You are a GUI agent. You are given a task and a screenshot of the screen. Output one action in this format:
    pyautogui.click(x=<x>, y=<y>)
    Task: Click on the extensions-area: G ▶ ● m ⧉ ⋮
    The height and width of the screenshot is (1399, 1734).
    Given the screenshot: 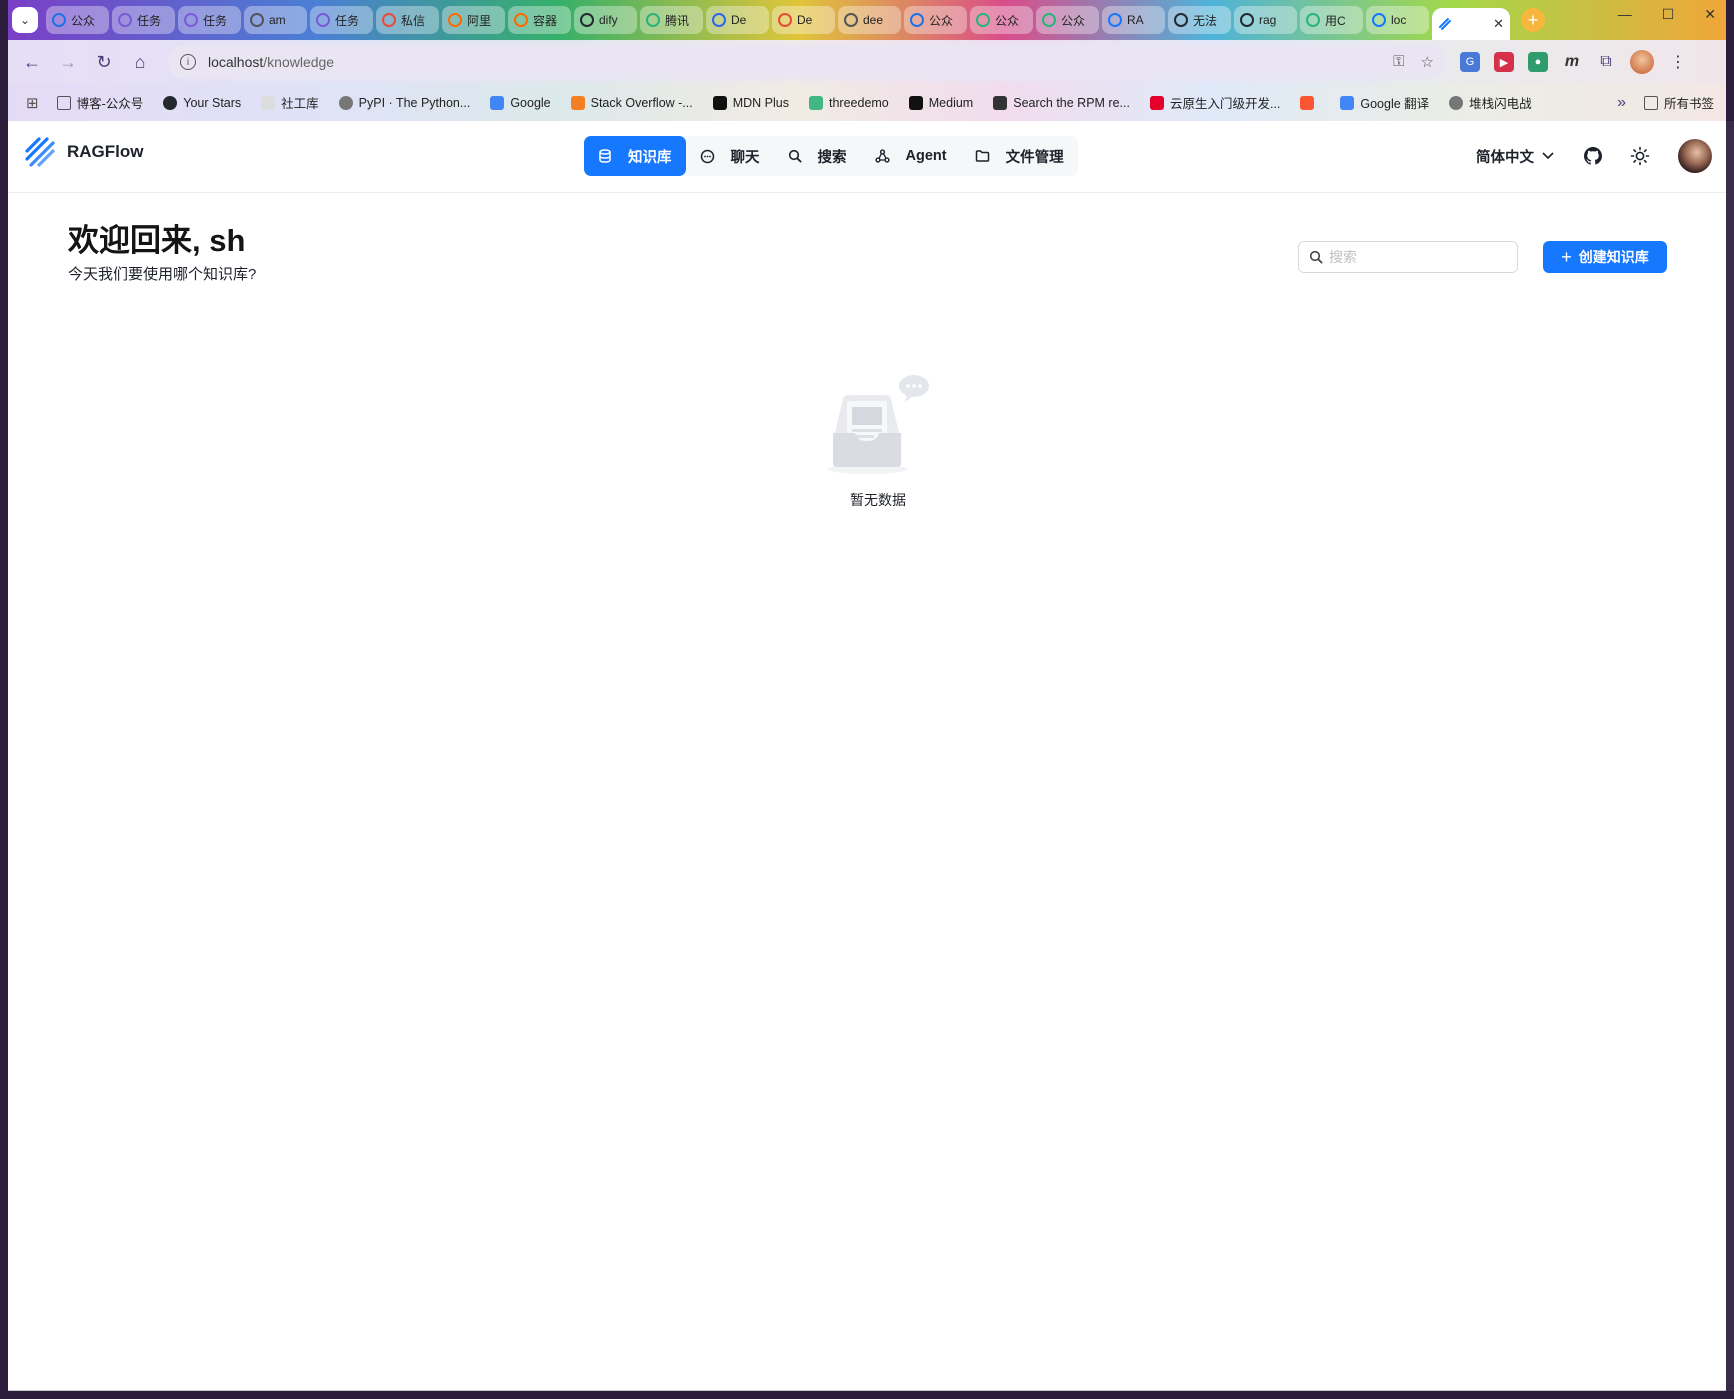 What is the action you would take?
    pyautogui.click(x=1574, y=62)
    